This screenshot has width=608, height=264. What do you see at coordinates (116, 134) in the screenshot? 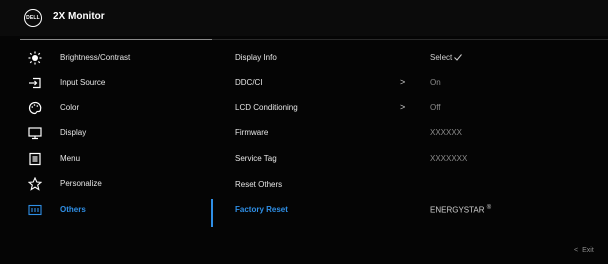
I see `menu-item-display: Display` at bounding box center [116, 134].